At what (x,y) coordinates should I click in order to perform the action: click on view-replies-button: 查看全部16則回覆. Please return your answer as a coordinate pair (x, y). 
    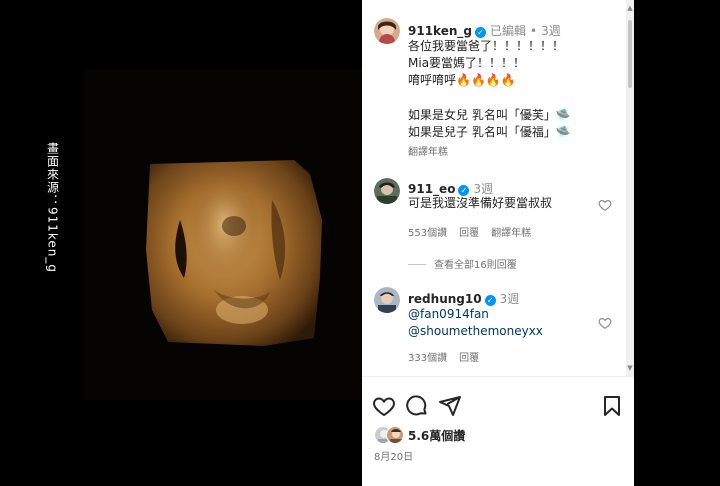
    Looking at the image, I should click on (462, 263).